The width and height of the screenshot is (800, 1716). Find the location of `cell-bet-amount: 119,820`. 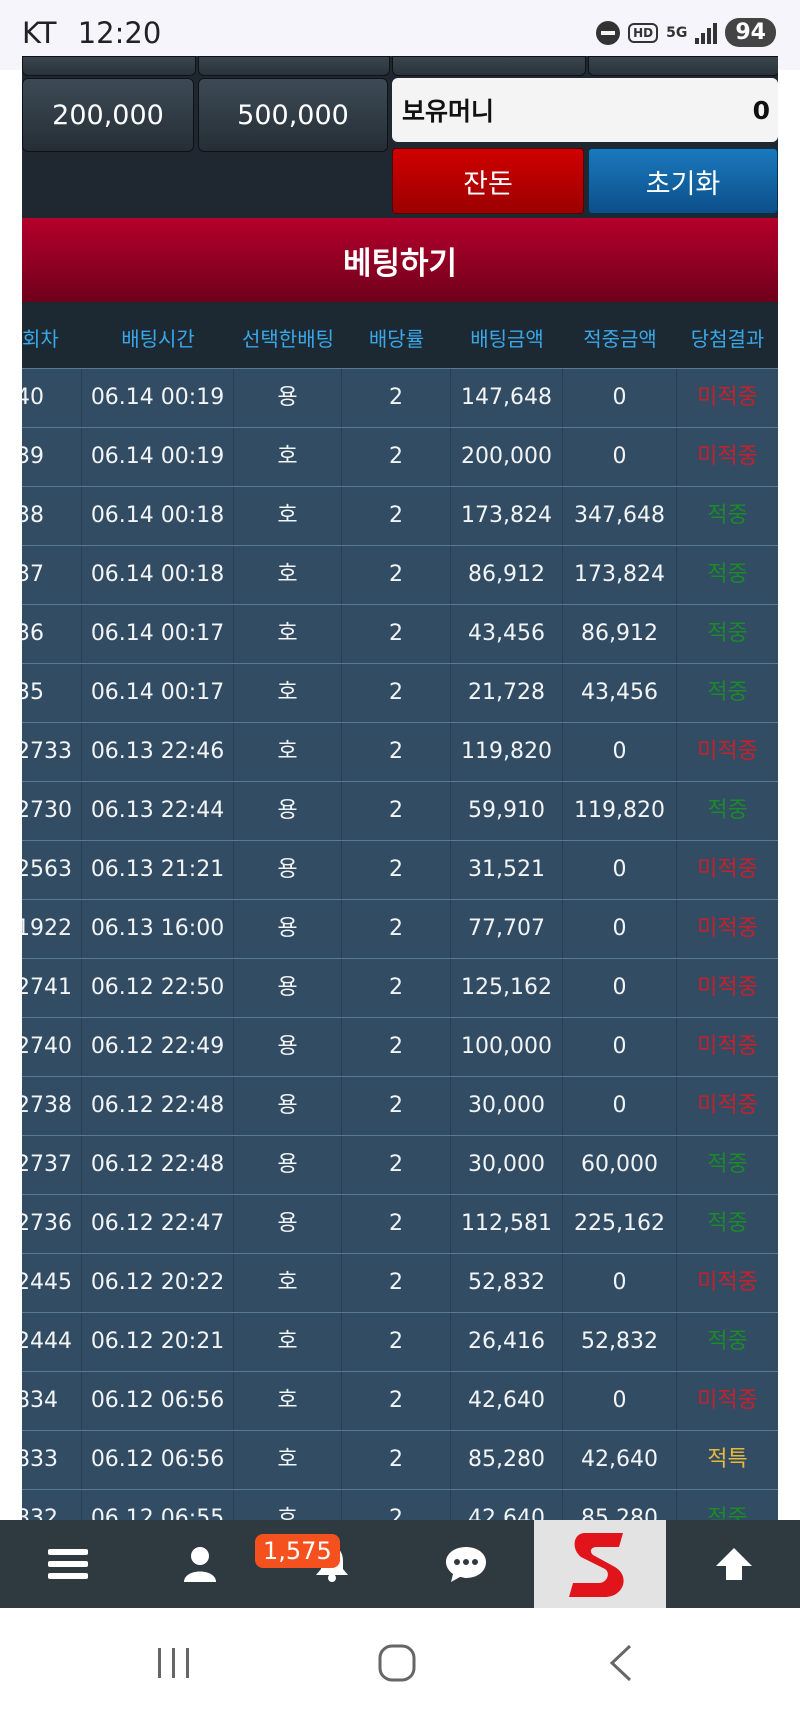

cell-bet-amount: 119,820 is located at coordinates (507, 752).